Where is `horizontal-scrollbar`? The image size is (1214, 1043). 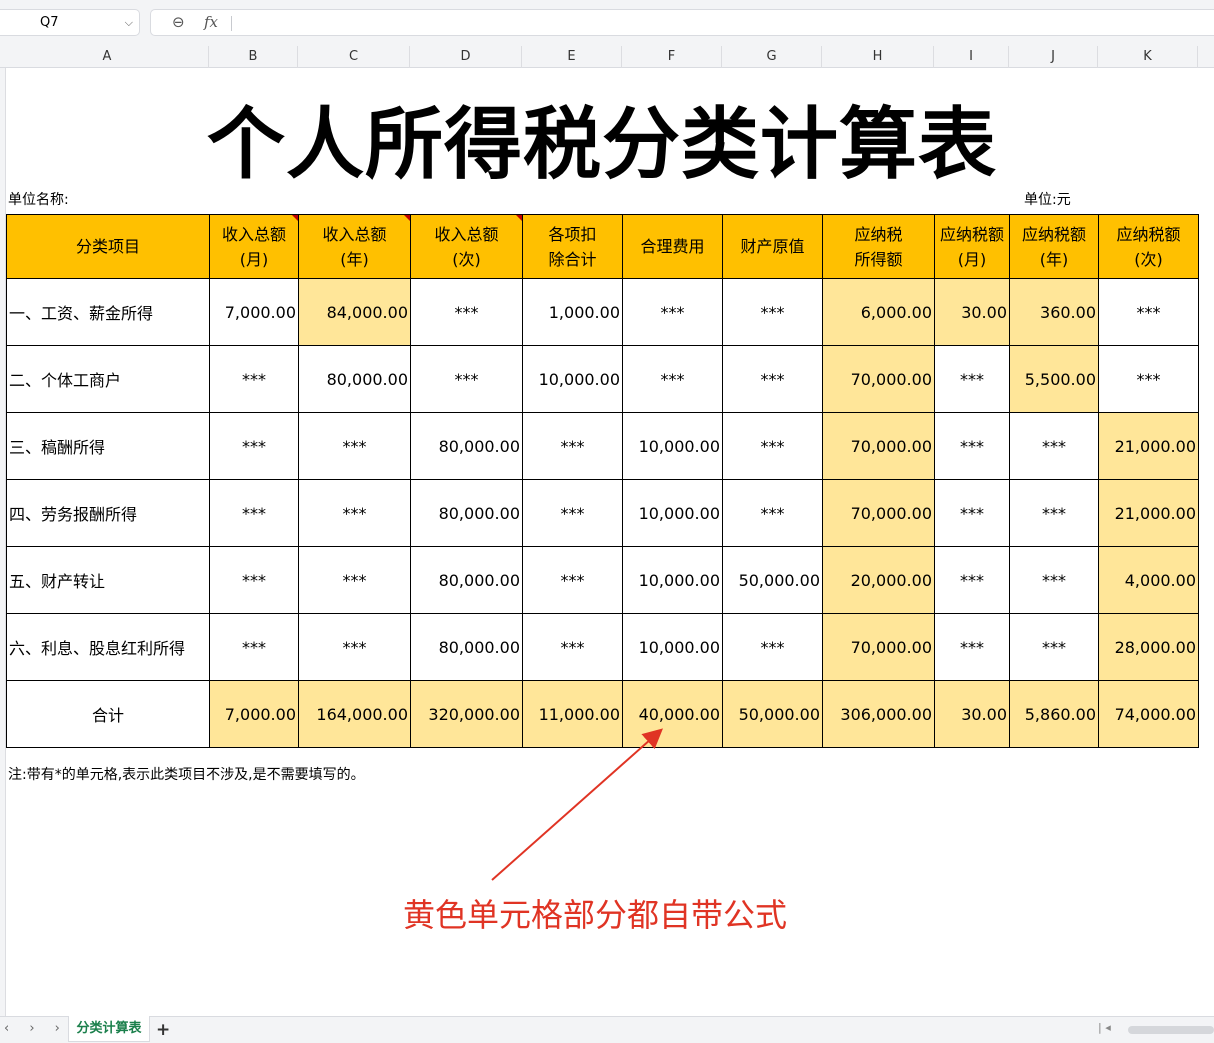 horizontal-scrollbar is located at coordinates (1171, 1030).